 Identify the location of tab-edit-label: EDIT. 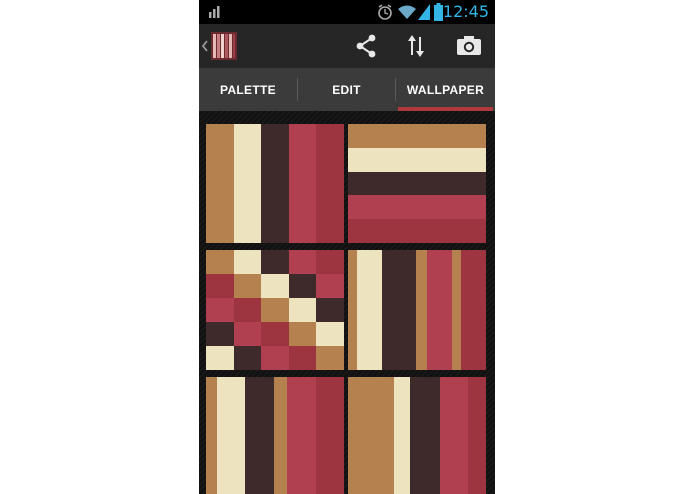
(346, 89).